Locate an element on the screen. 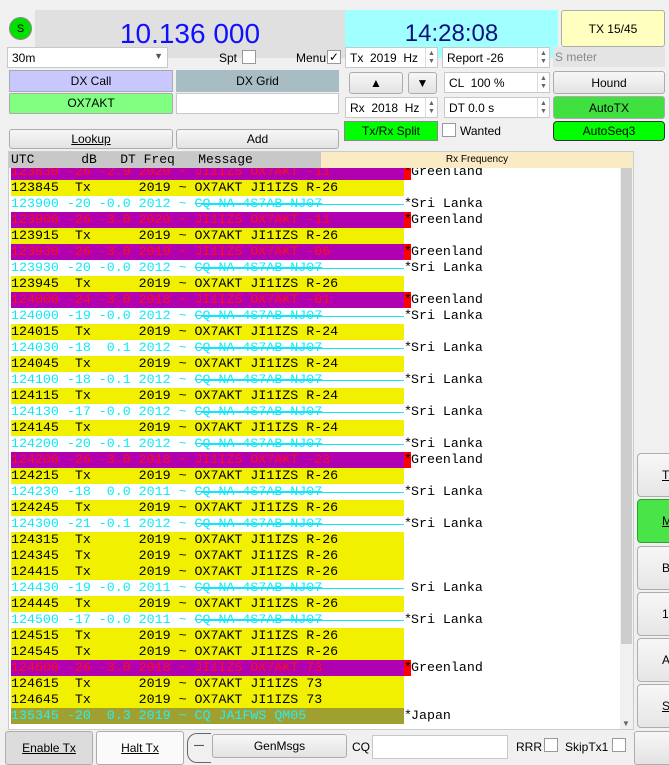 This screenshot has width=669, height=765. scroll-down-icon: ▼ is located at coordinates (626, 723).